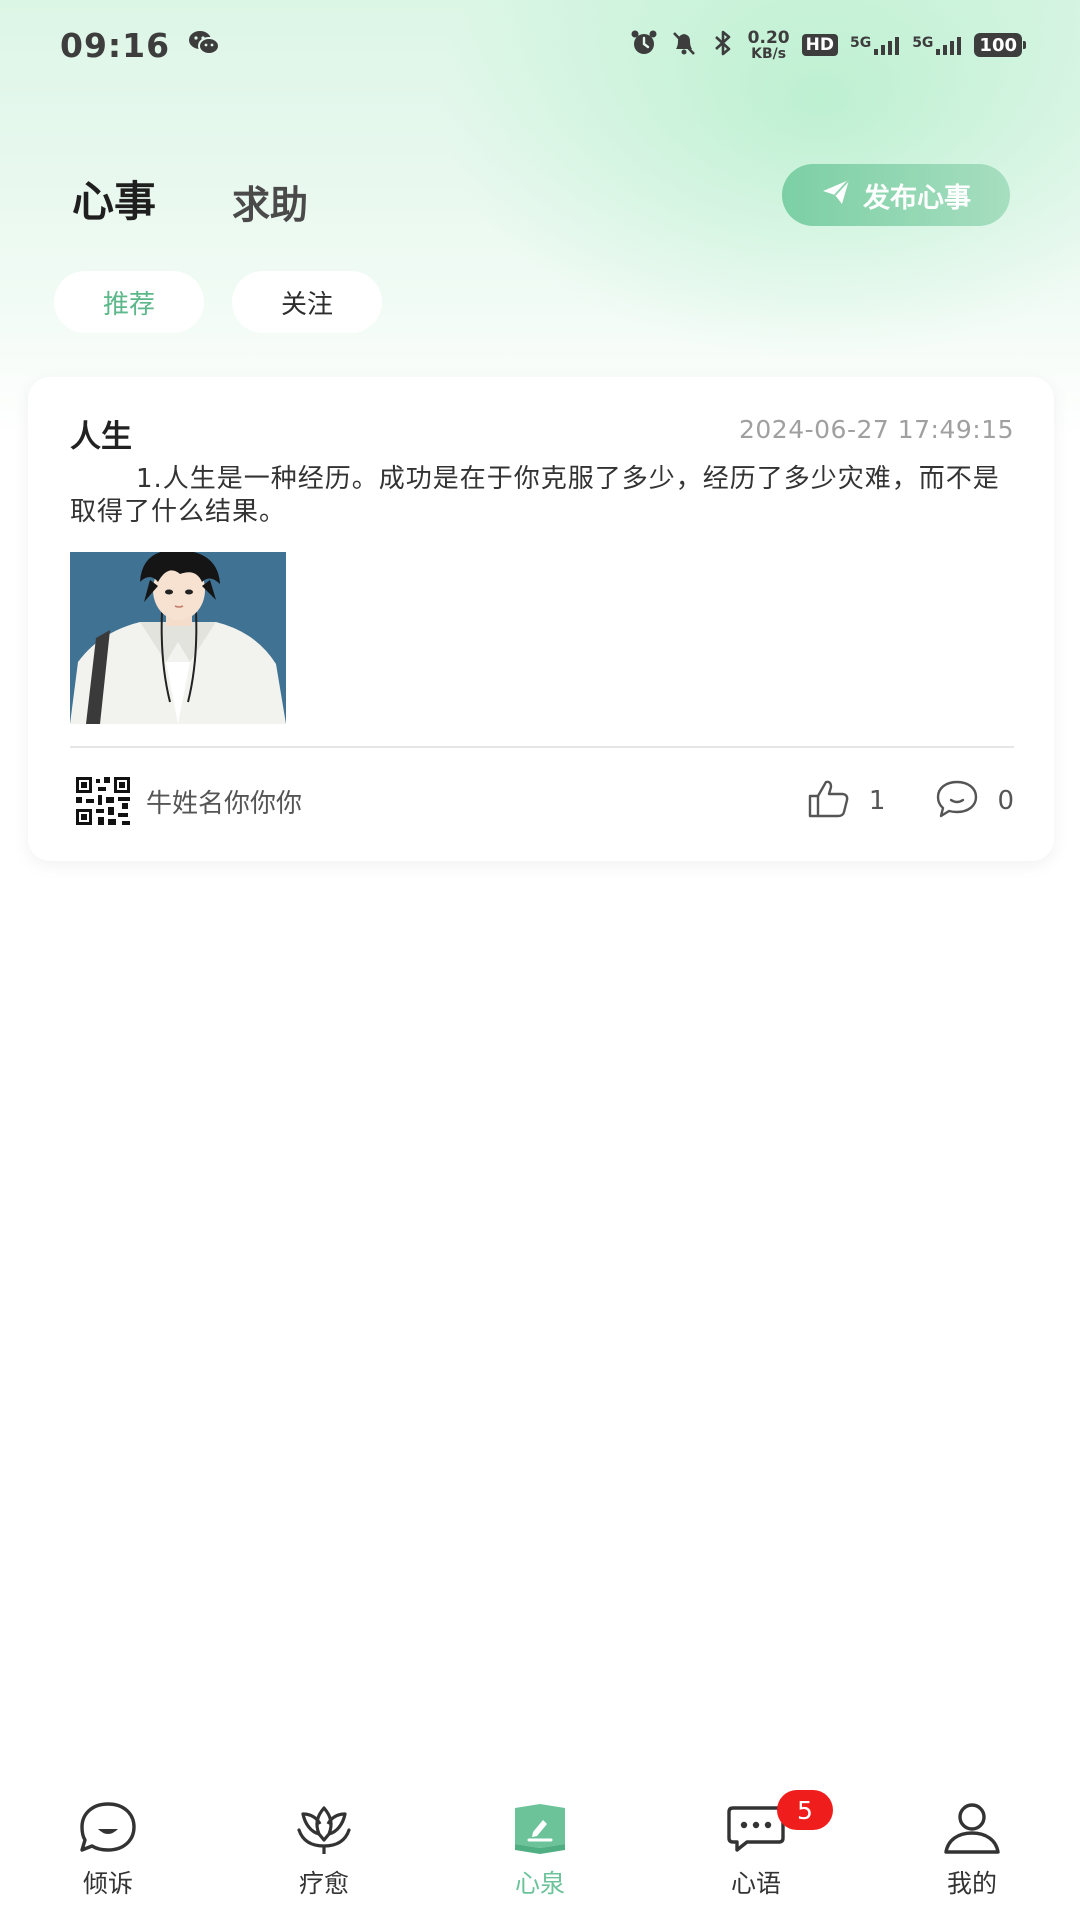 Image resolution: width=1080 pixels, height=1920 pixels. I want to click on sub-tabs: 推荐 关注, so click(218, 302).